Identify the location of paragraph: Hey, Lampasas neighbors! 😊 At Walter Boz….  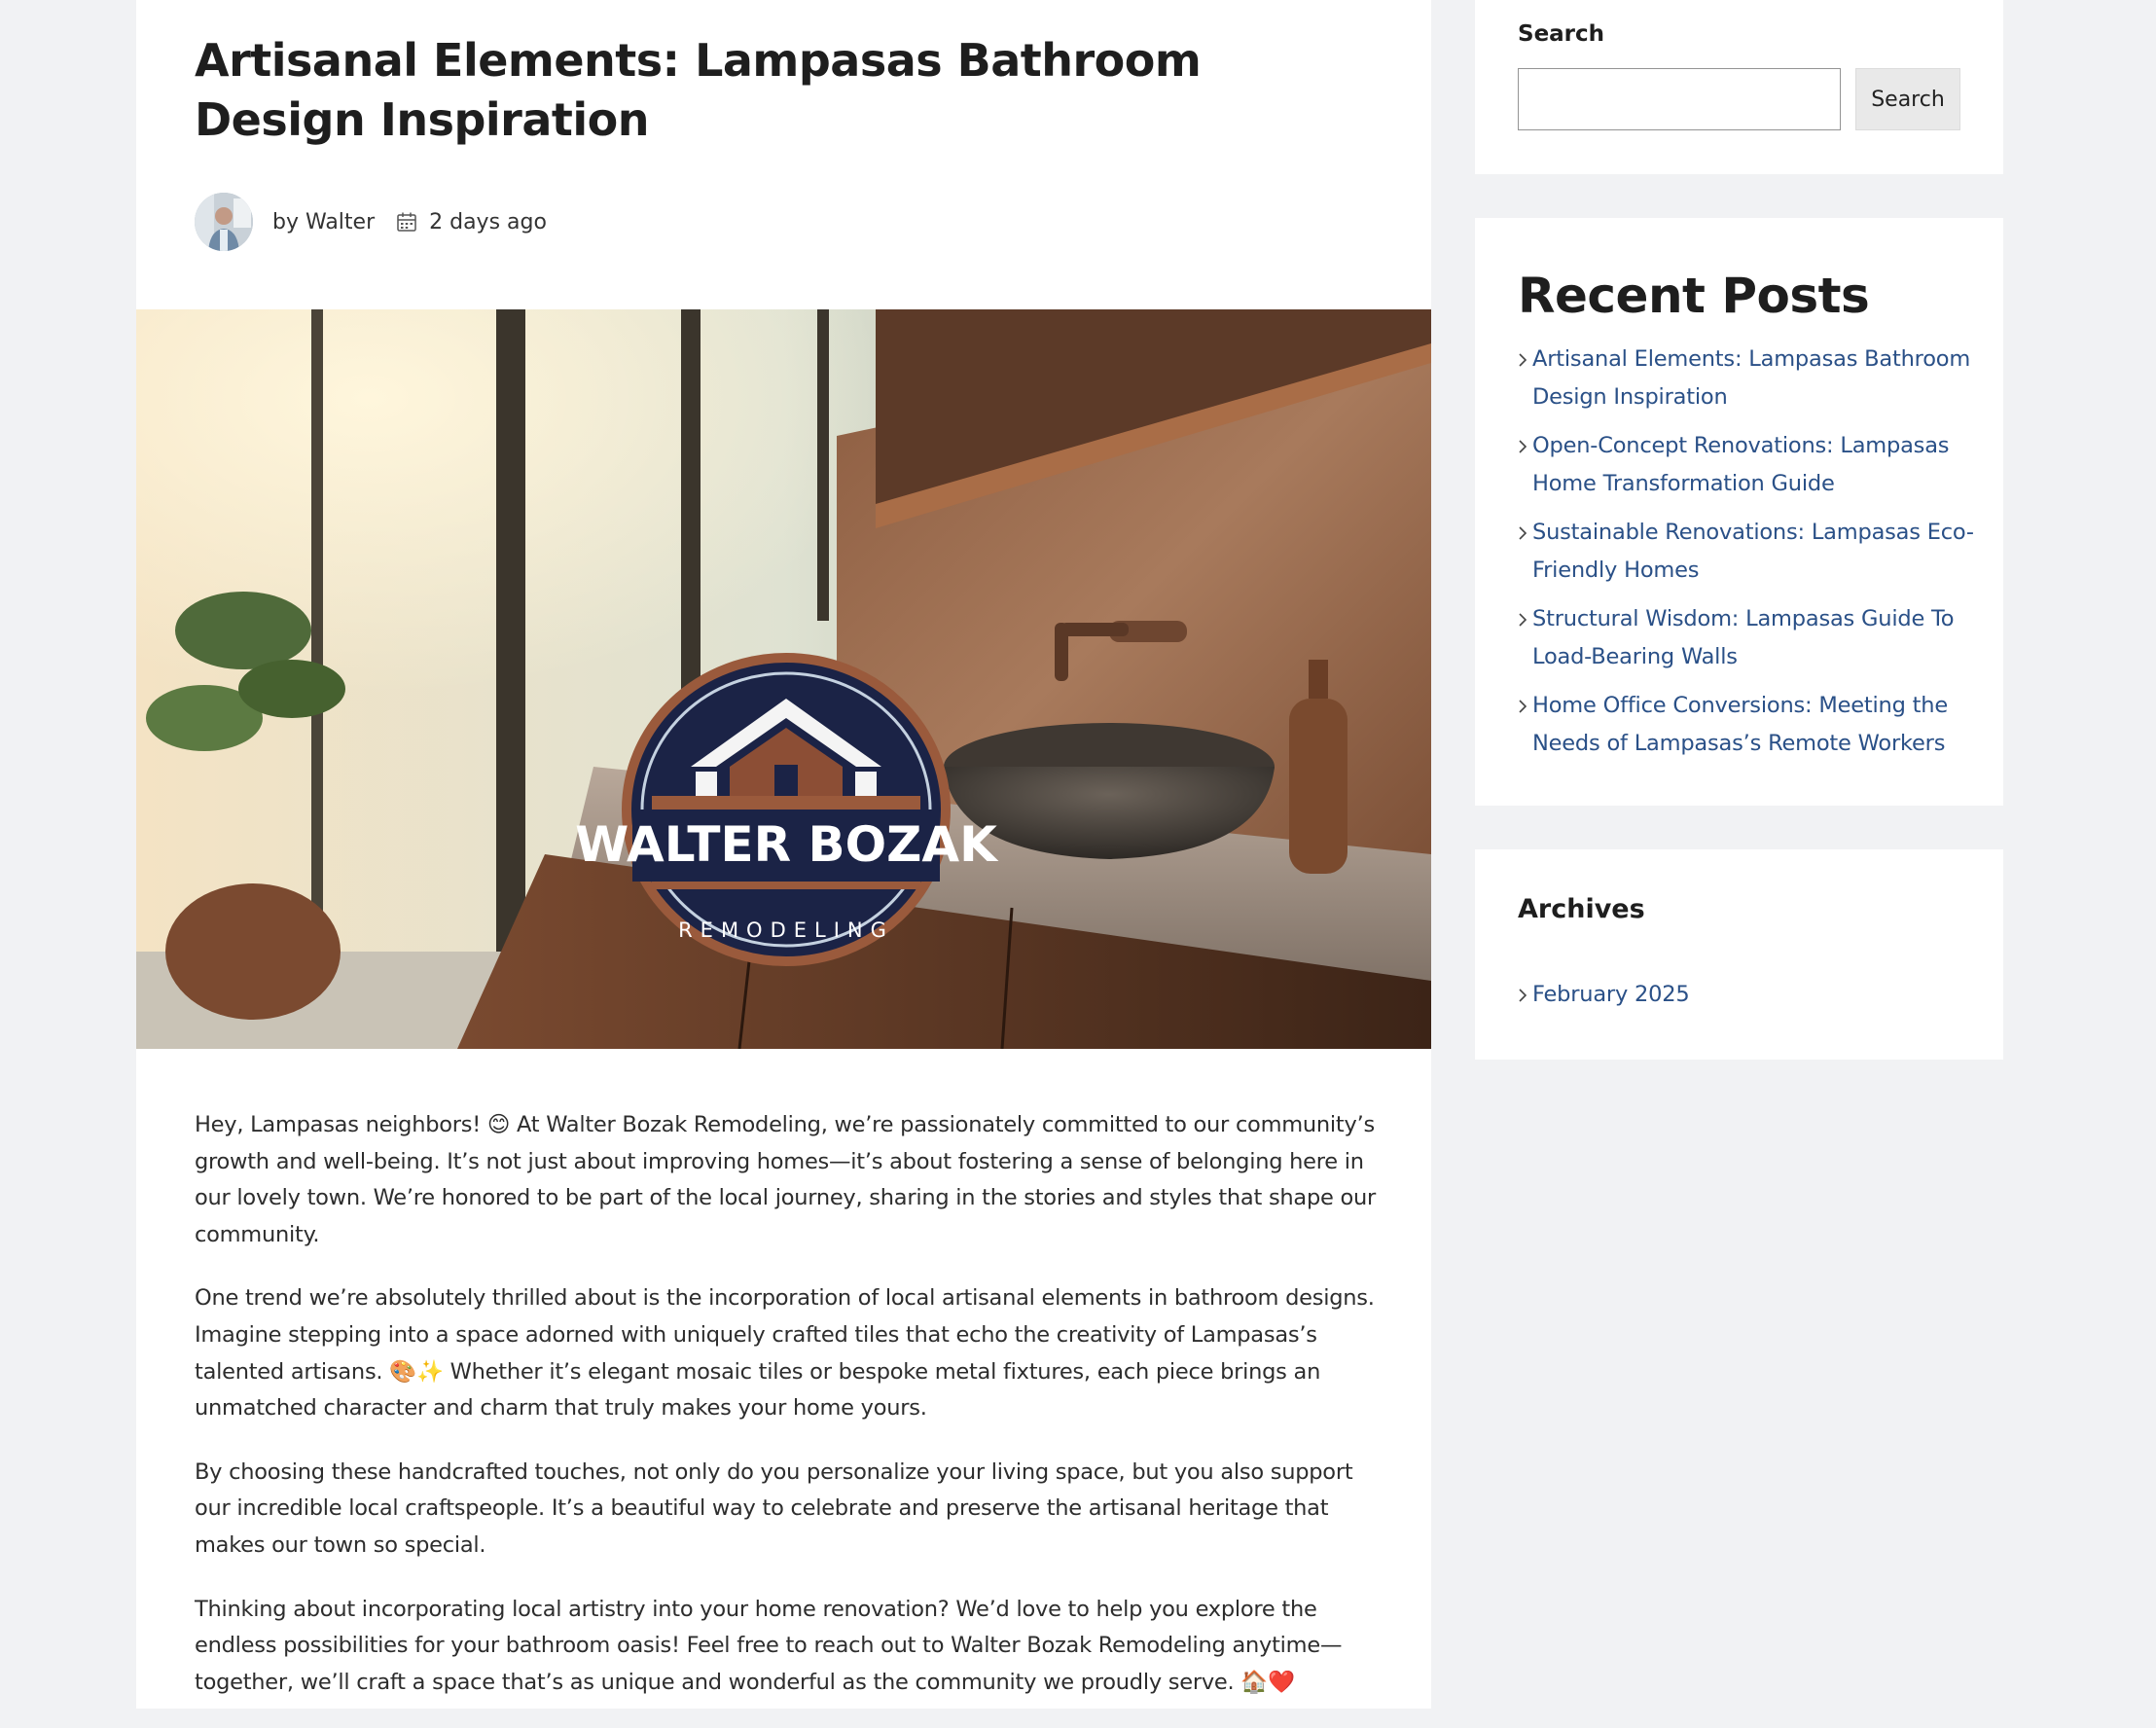
(786, 1179).